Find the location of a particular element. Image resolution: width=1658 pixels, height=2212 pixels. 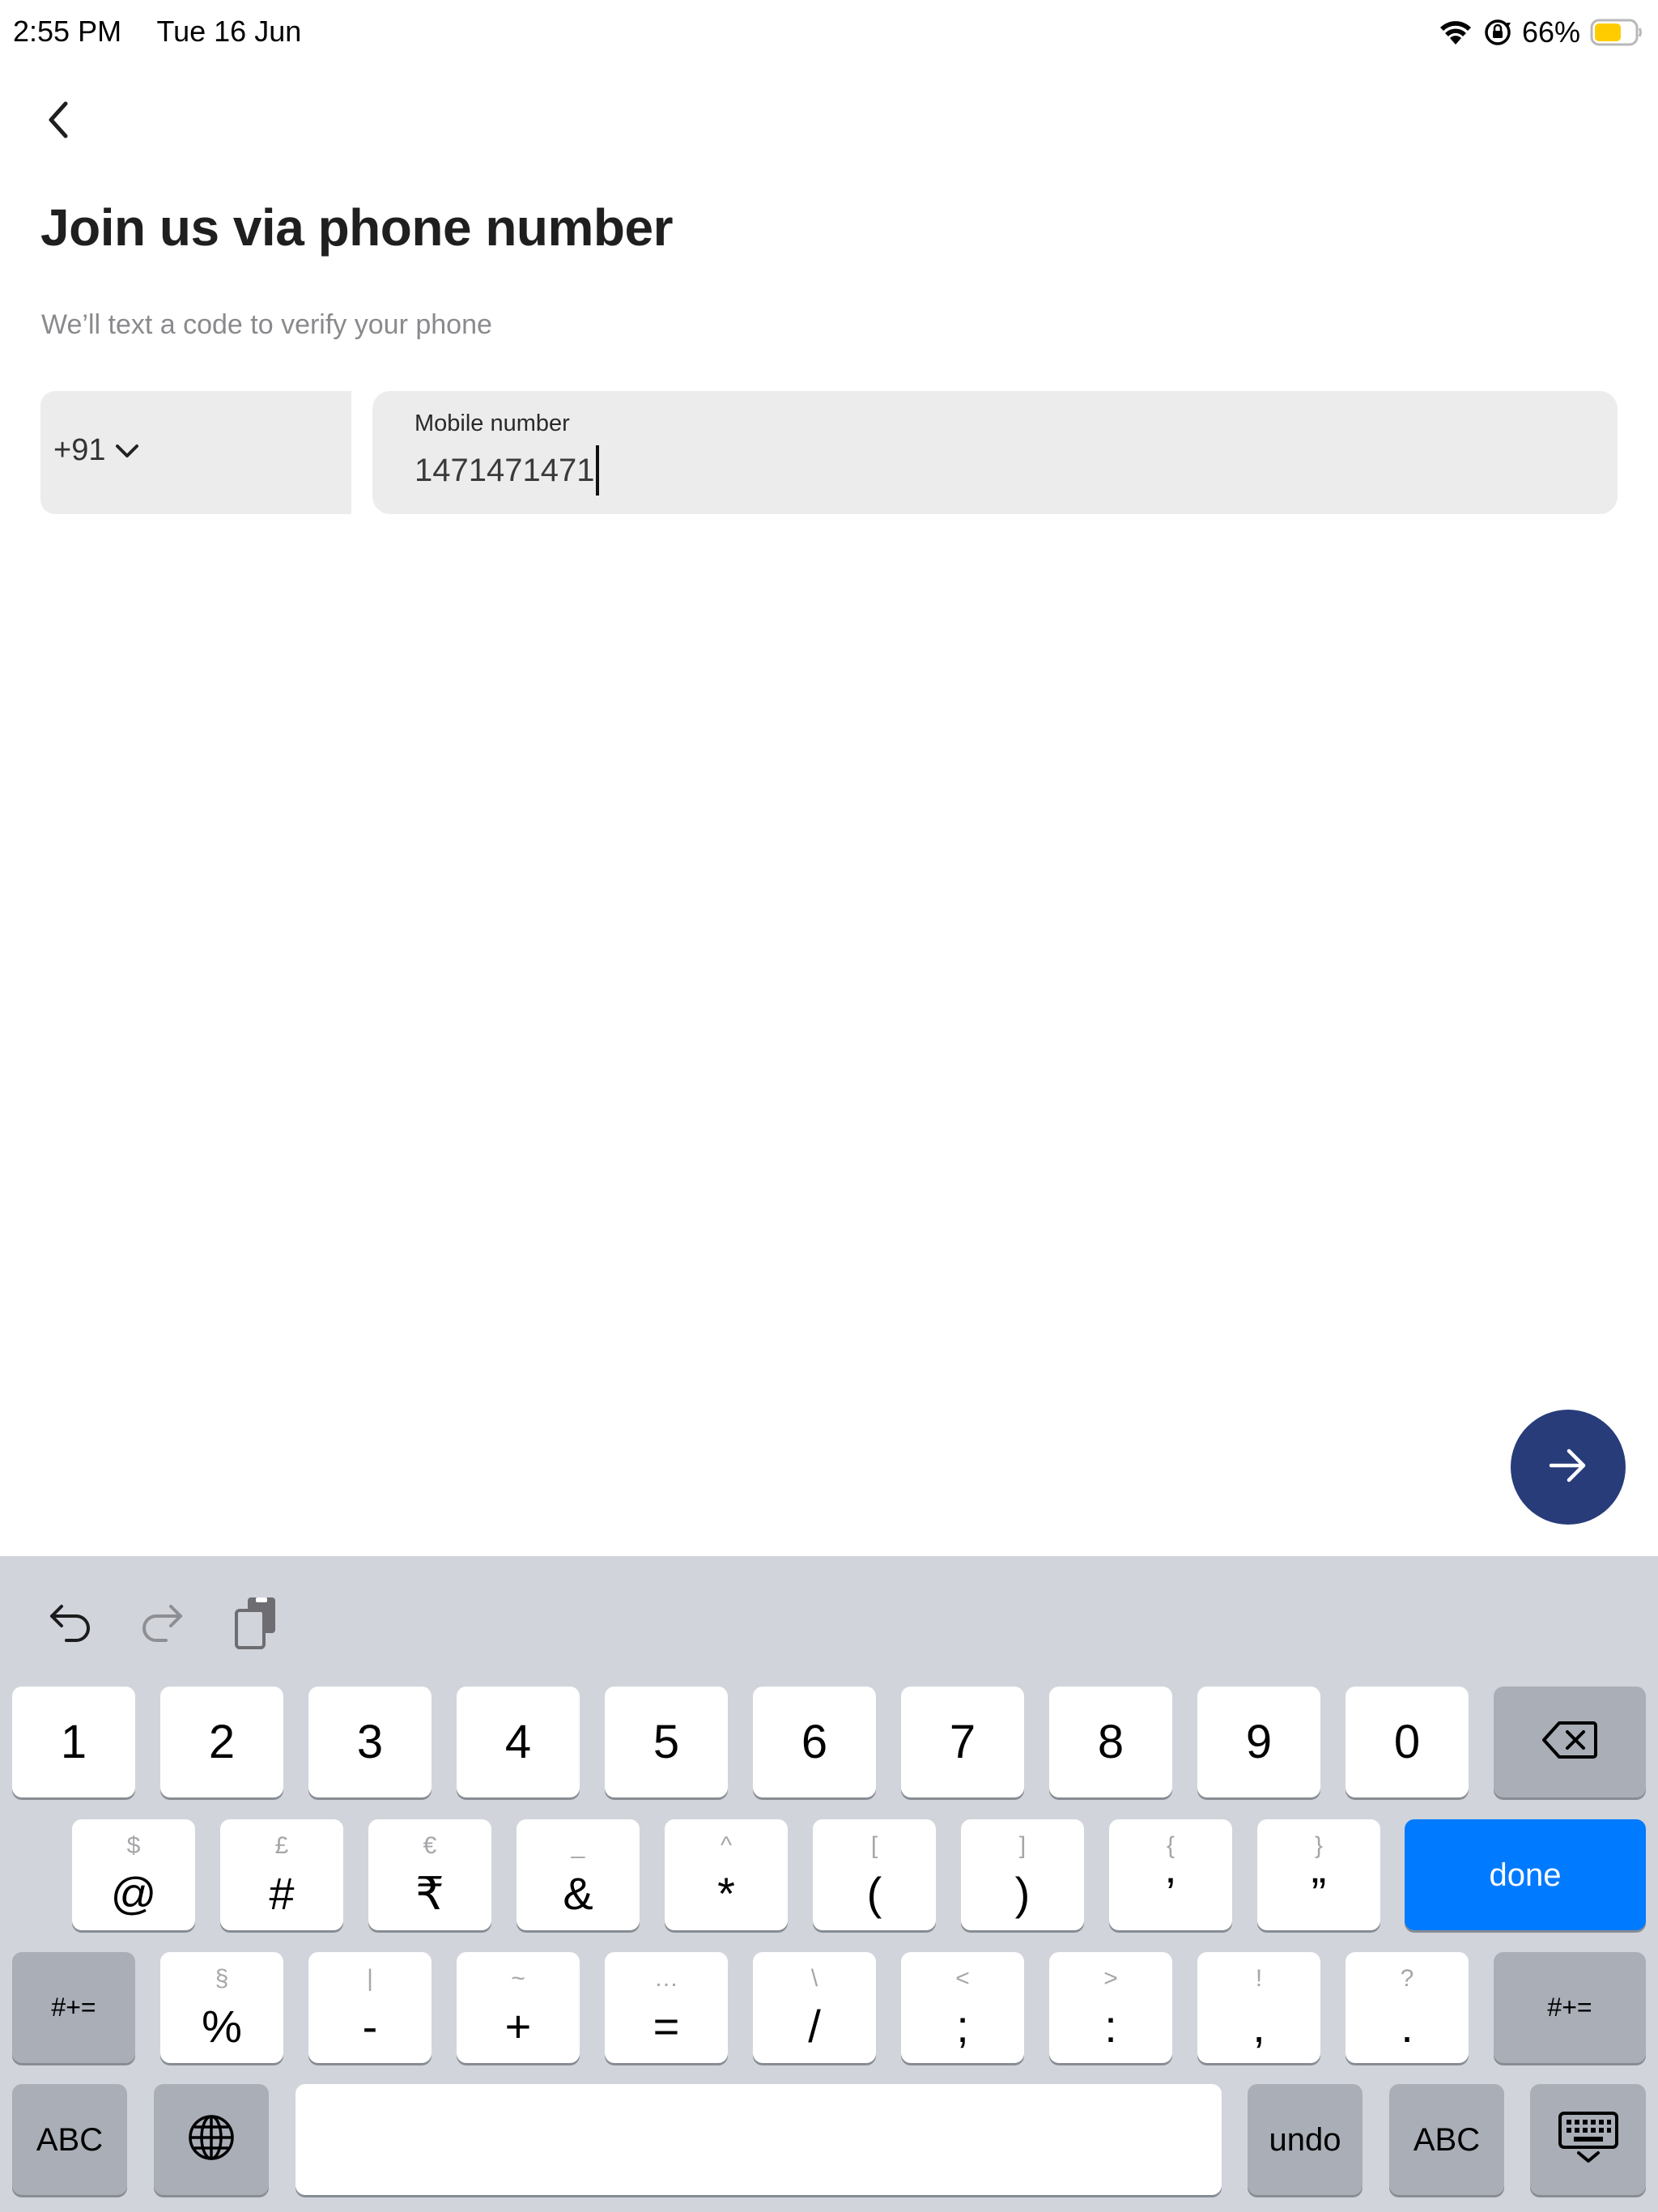

chevron-down-icon is located at coordinates (127, 453).